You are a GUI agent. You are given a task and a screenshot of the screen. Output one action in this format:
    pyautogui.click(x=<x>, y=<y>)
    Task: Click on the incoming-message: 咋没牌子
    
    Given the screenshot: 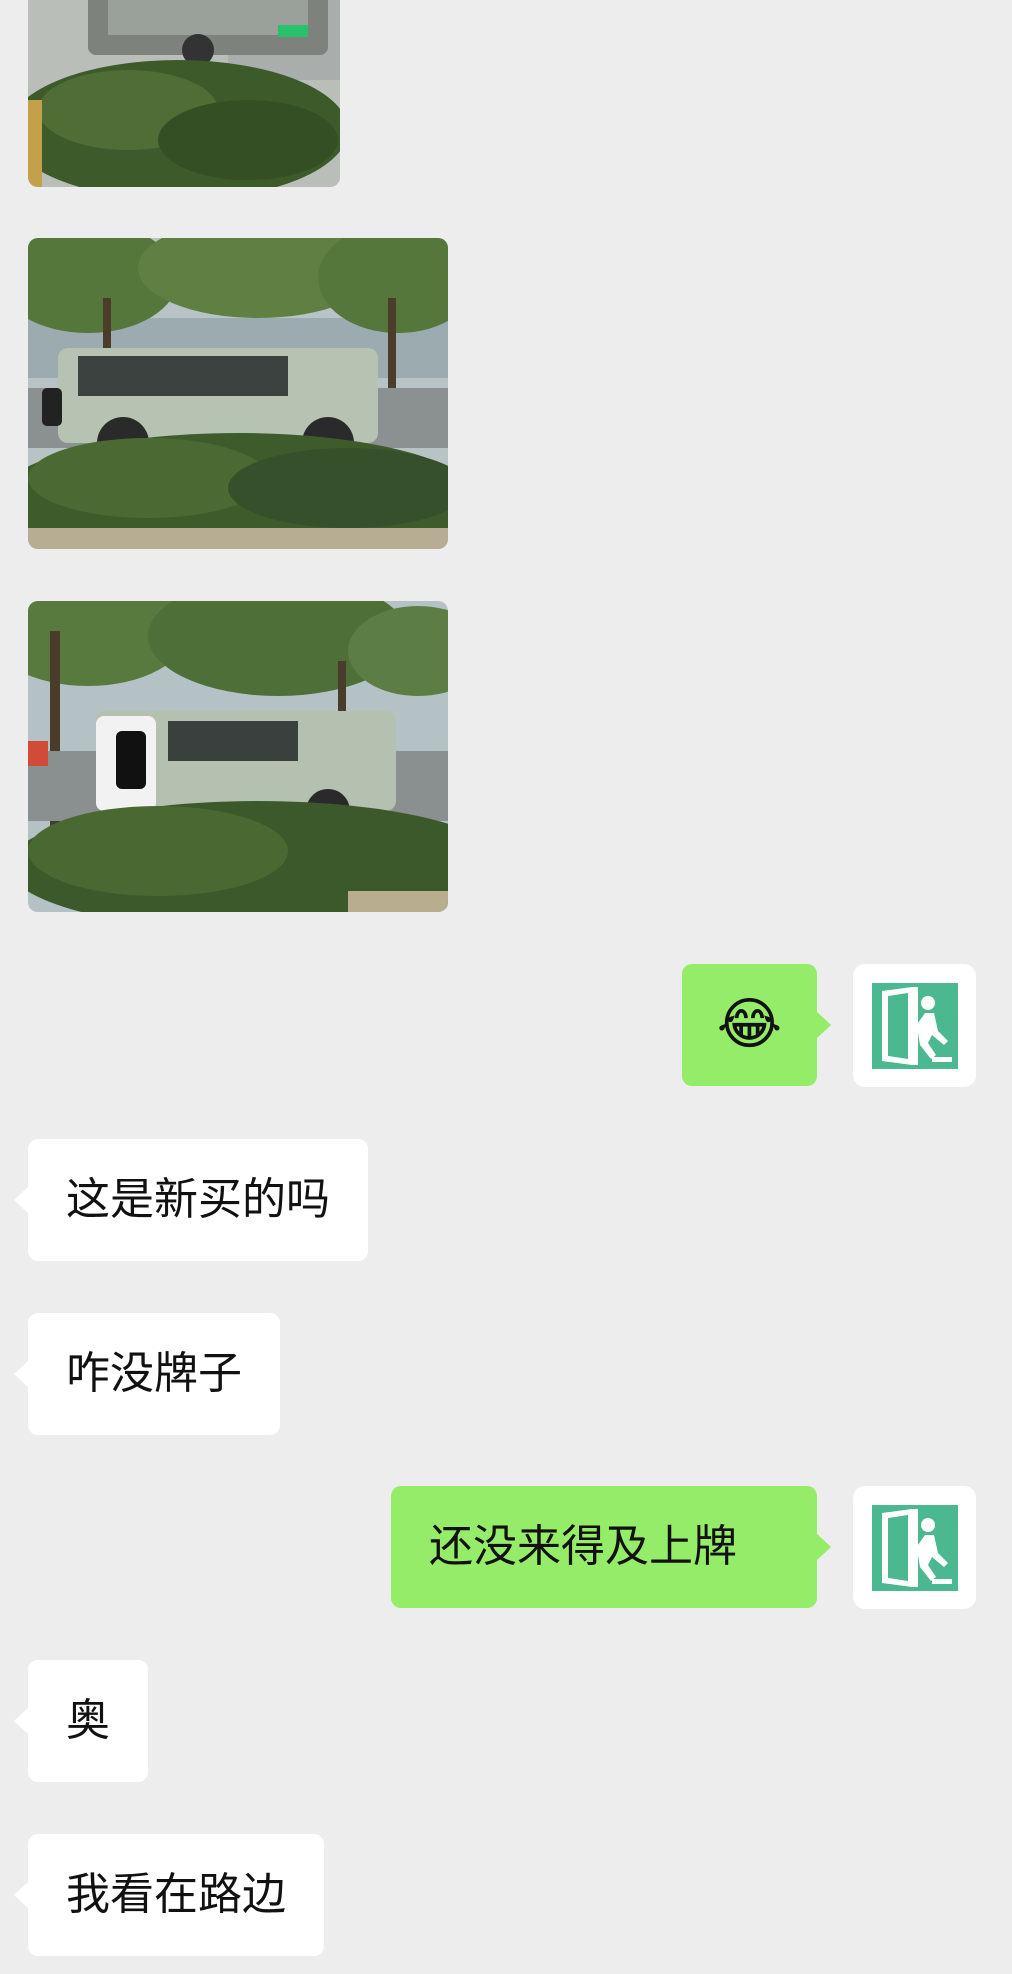 What is the action you would take?
    pyautogui.click(x=147, y=1374)
    